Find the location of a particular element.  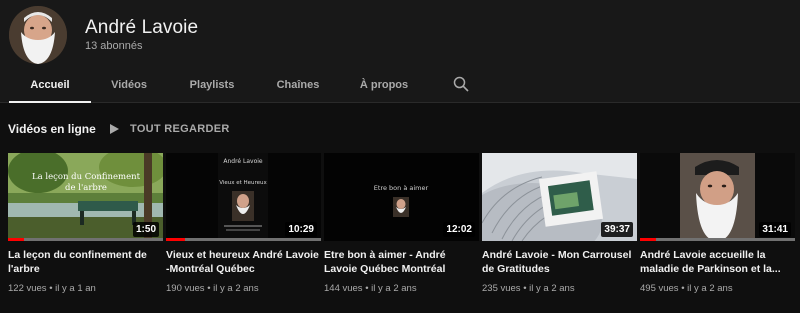

tab-playlists: Playlists is located at coordinates (212, 84).